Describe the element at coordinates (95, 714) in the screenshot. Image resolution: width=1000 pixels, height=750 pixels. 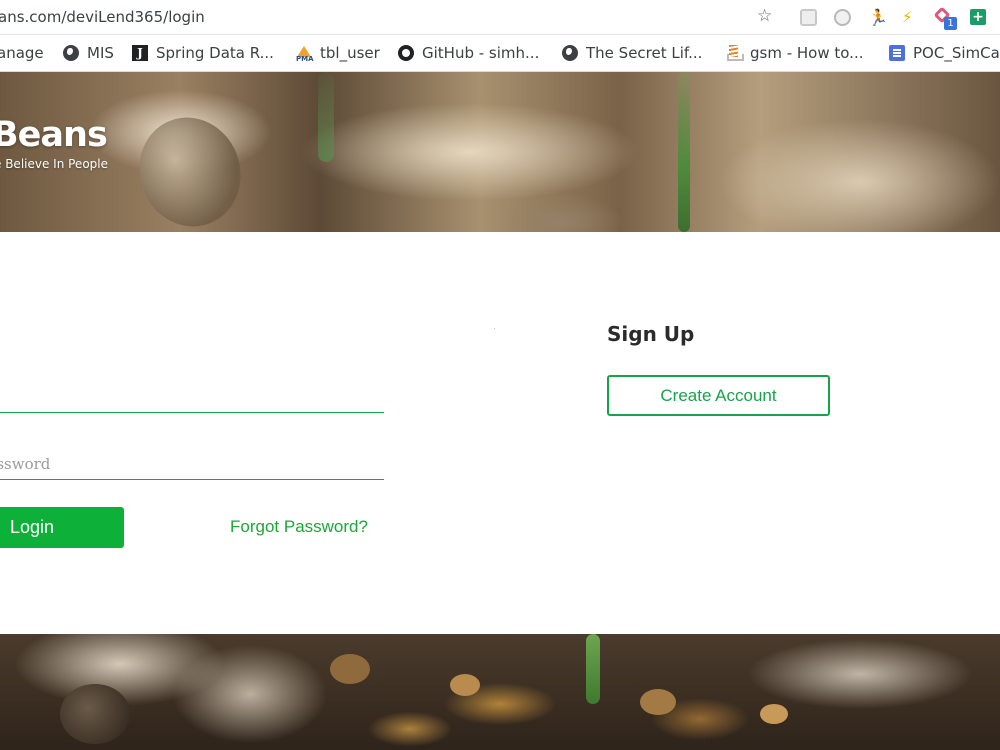
I see `seed-image` at that location.